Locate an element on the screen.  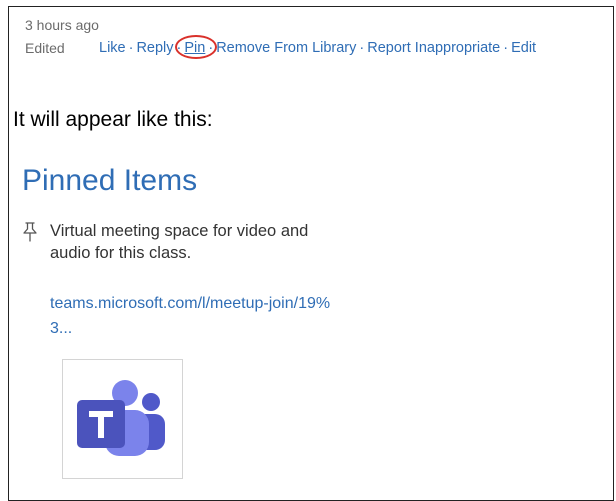
edited-label: Edited is located at coordinates (45, 48).